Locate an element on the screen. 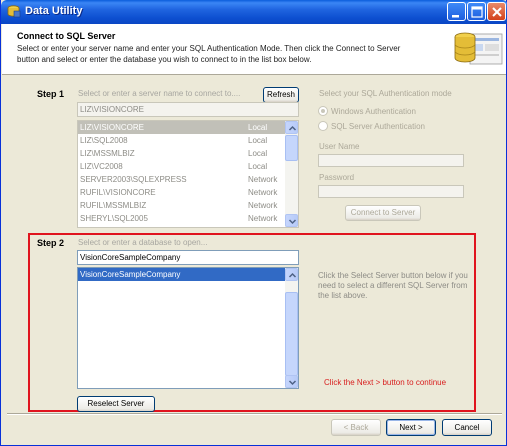 Image resolution: width=507 pixels, height=446 pixels. database-list-item: VisionCoreSampleCompany is located at coordinates (181, 274).